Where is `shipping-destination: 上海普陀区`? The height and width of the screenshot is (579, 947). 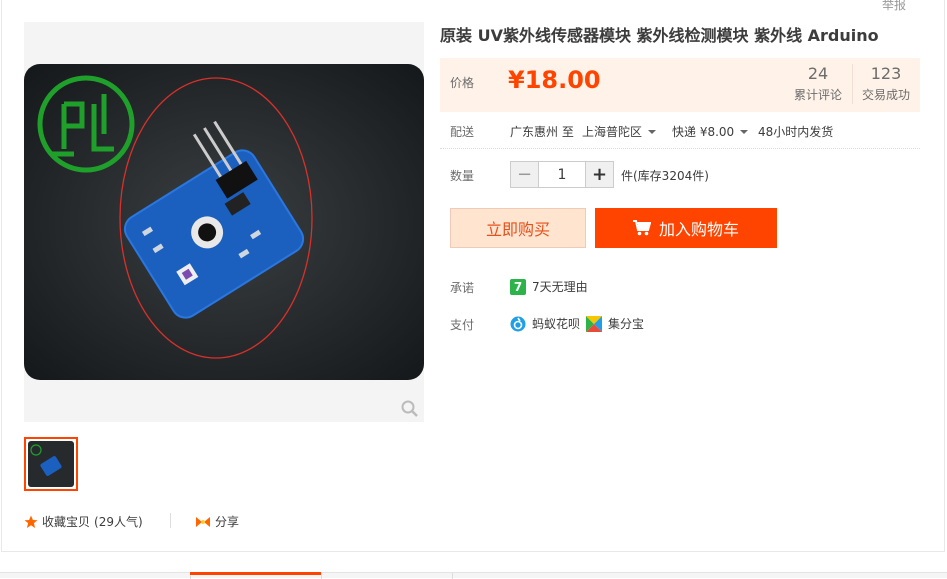 shipping-destination: 上海普陀区 is located at coordinates (612, 132).